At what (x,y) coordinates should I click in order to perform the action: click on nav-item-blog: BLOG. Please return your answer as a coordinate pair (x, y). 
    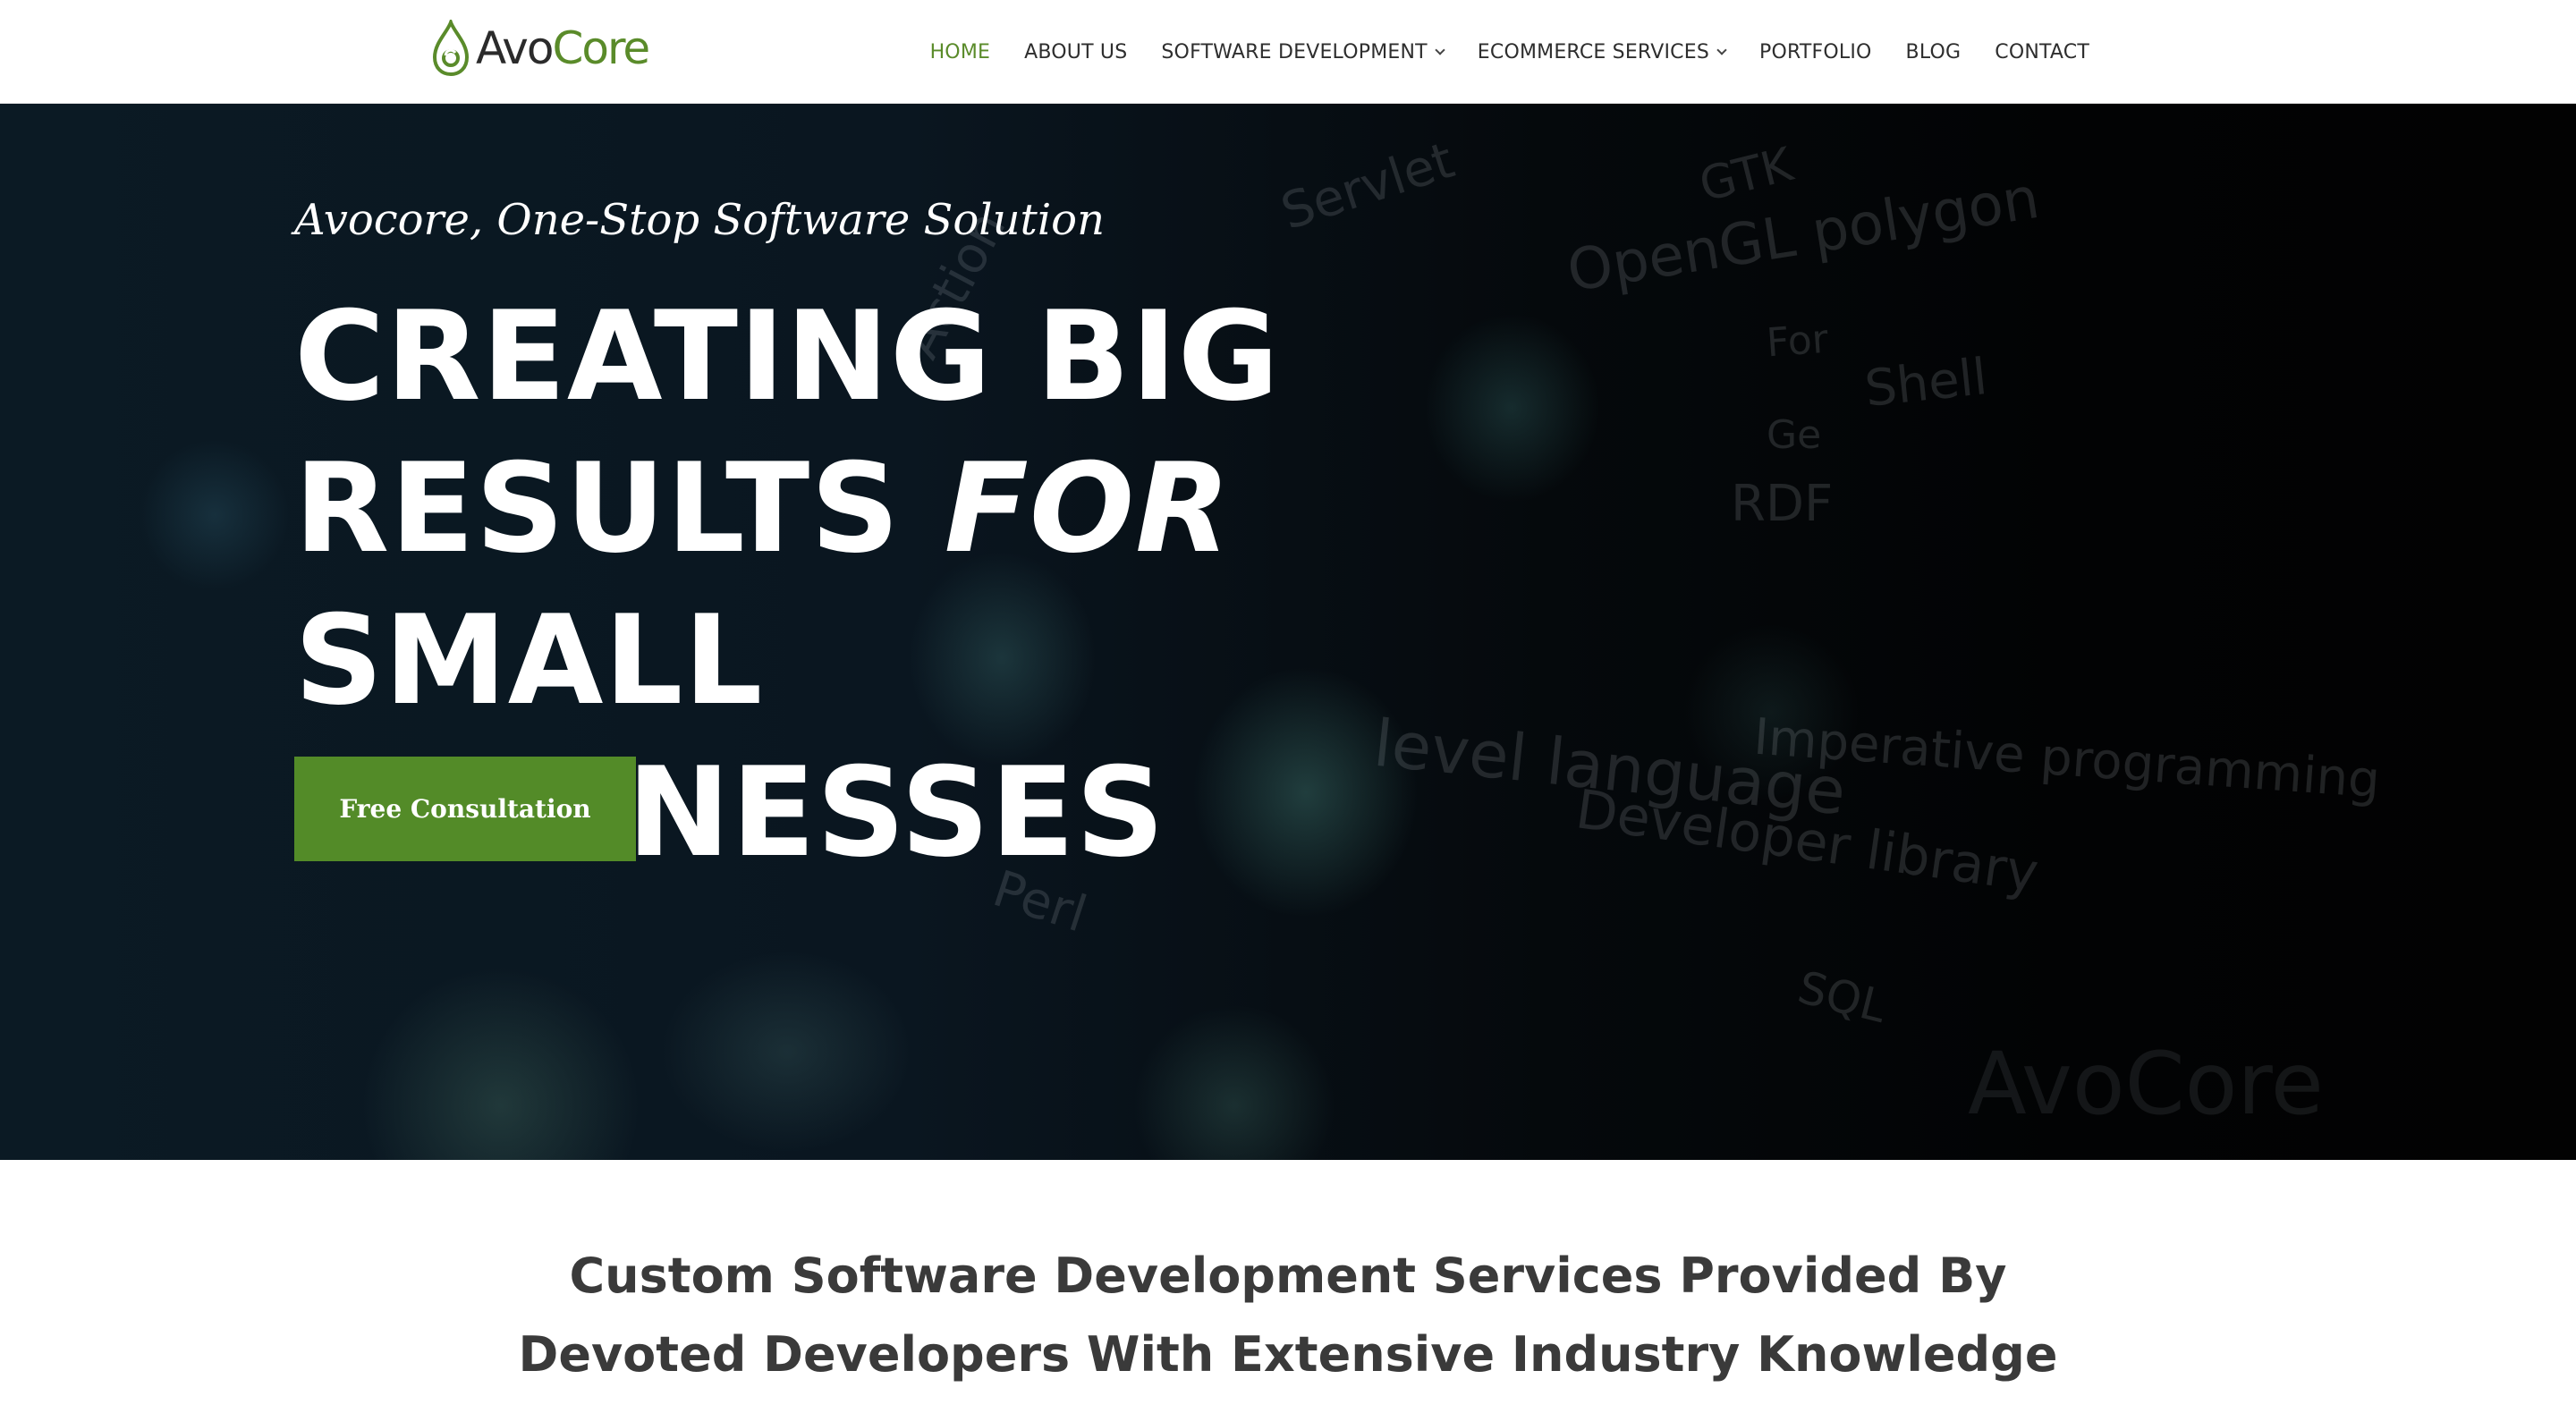
    Looking at the image, I should click on (1934, 52).